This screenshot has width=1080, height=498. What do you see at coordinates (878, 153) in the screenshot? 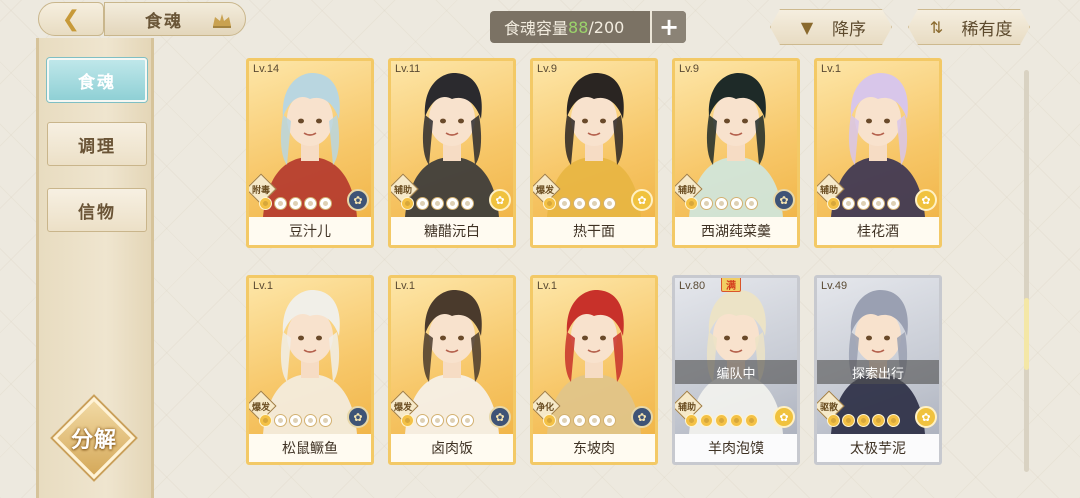
I see `food-soul-card: Lv.1 辅助 ✿ 桂花酒` at bounding box center [878, 153].